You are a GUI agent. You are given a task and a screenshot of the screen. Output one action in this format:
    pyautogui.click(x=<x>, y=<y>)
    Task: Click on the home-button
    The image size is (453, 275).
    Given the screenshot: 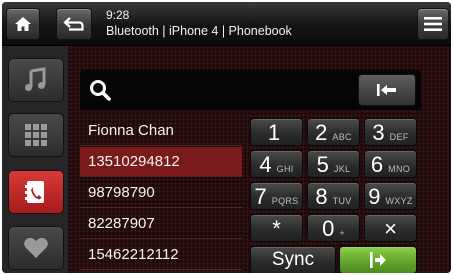 What is the action you would take?
    pyautogui.click(x=23, y=24)
    